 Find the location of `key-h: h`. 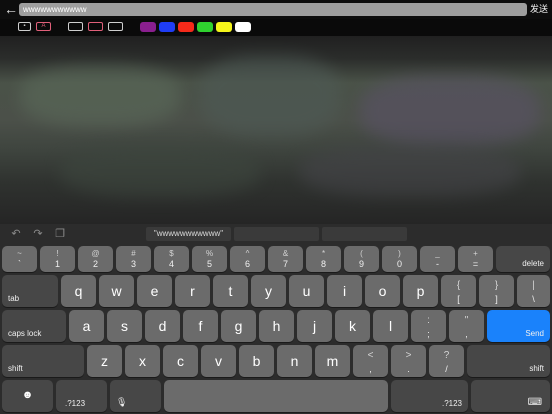

key-h: h is located at coordinates (276, 326).